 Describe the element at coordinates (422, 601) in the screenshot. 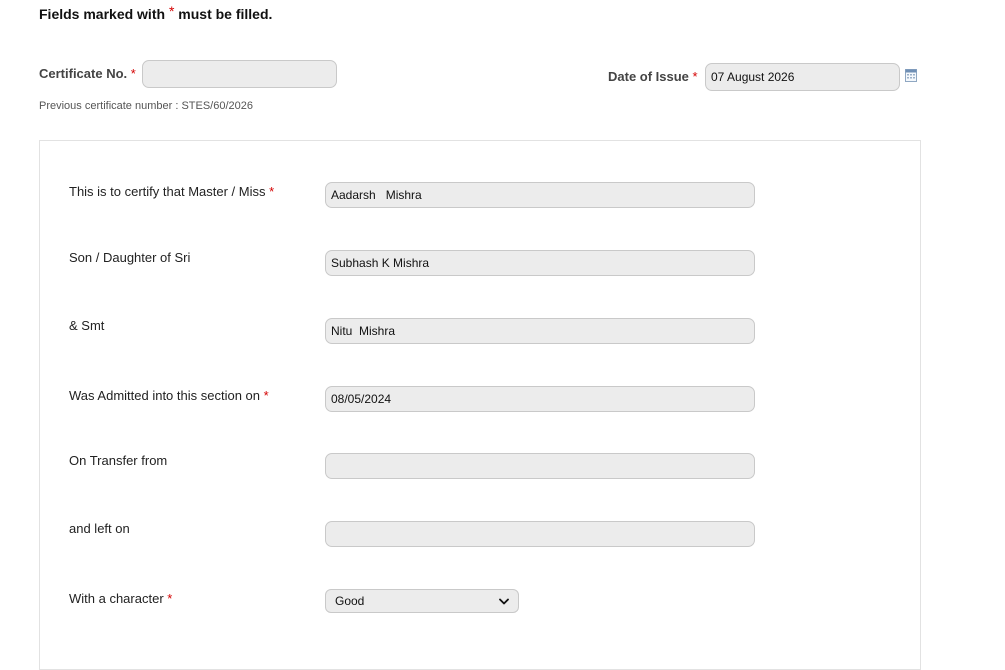

I see `character-select: Good` at that location.